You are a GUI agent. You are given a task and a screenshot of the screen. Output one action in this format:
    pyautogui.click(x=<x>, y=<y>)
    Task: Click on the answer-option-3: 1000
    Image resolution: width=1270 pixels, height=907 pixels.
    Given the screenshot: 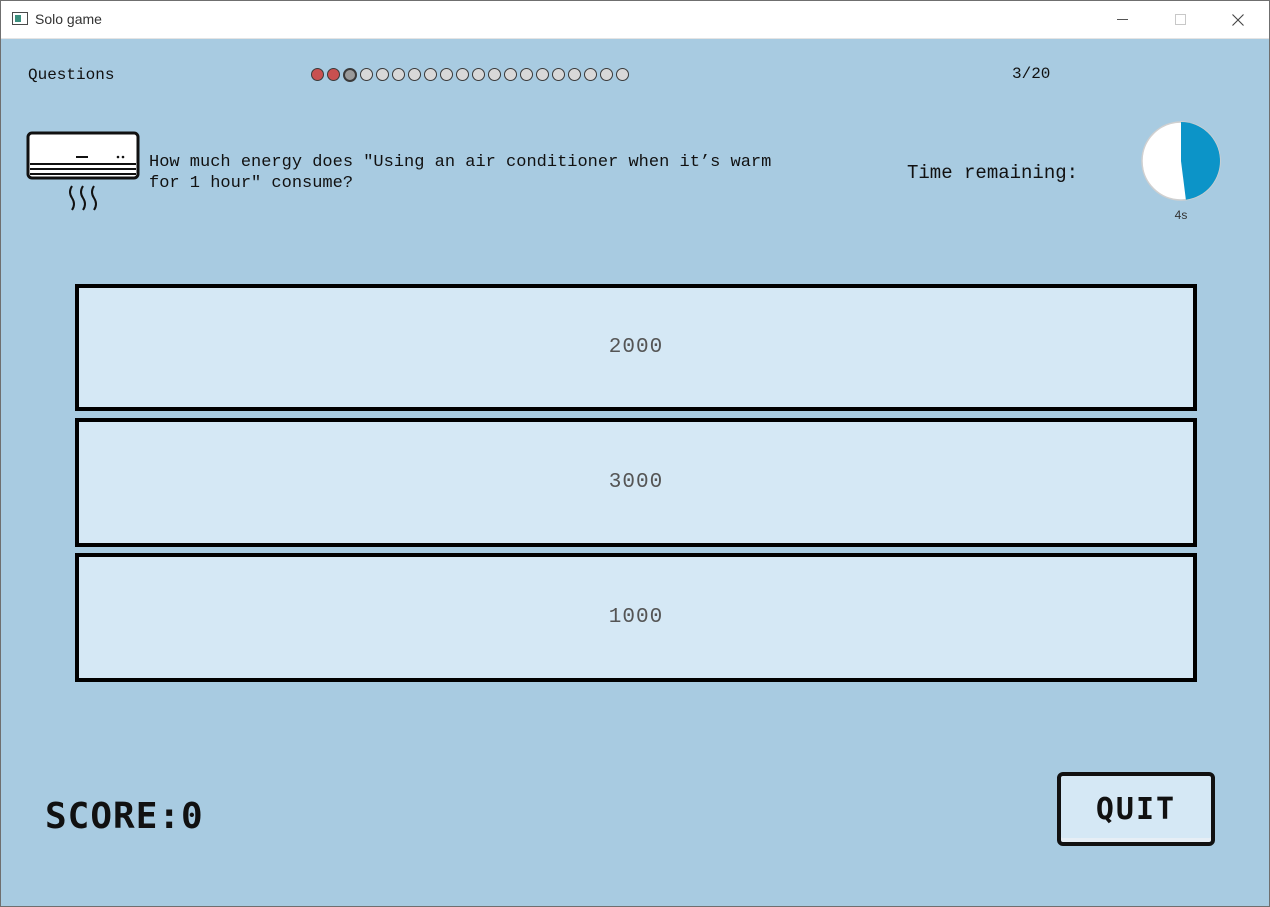 What is the action you would take?
    pyautogui.click(x=636, y=617)
    